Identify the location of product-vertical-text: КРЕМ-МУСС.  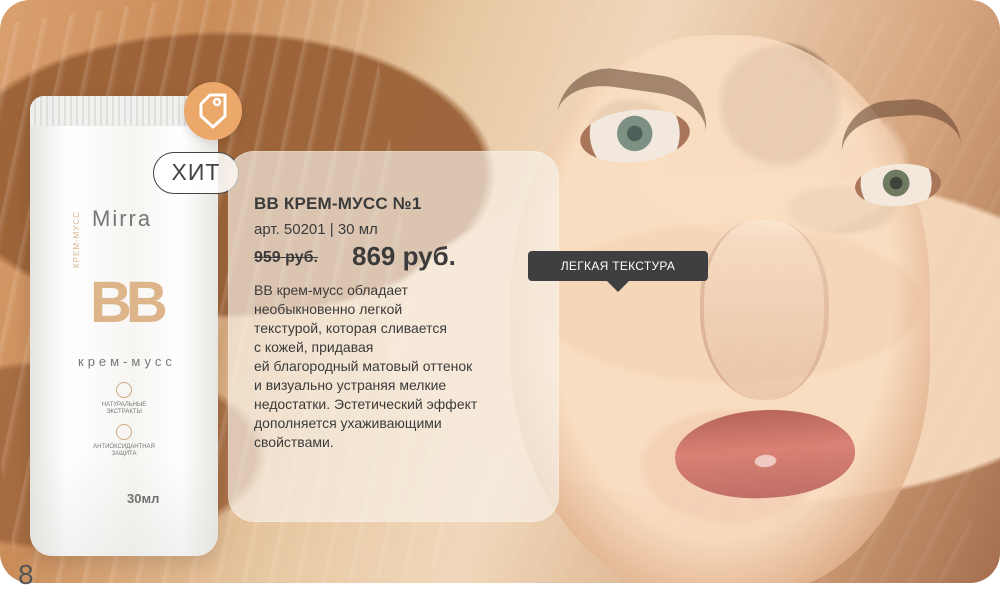
(76, 239).